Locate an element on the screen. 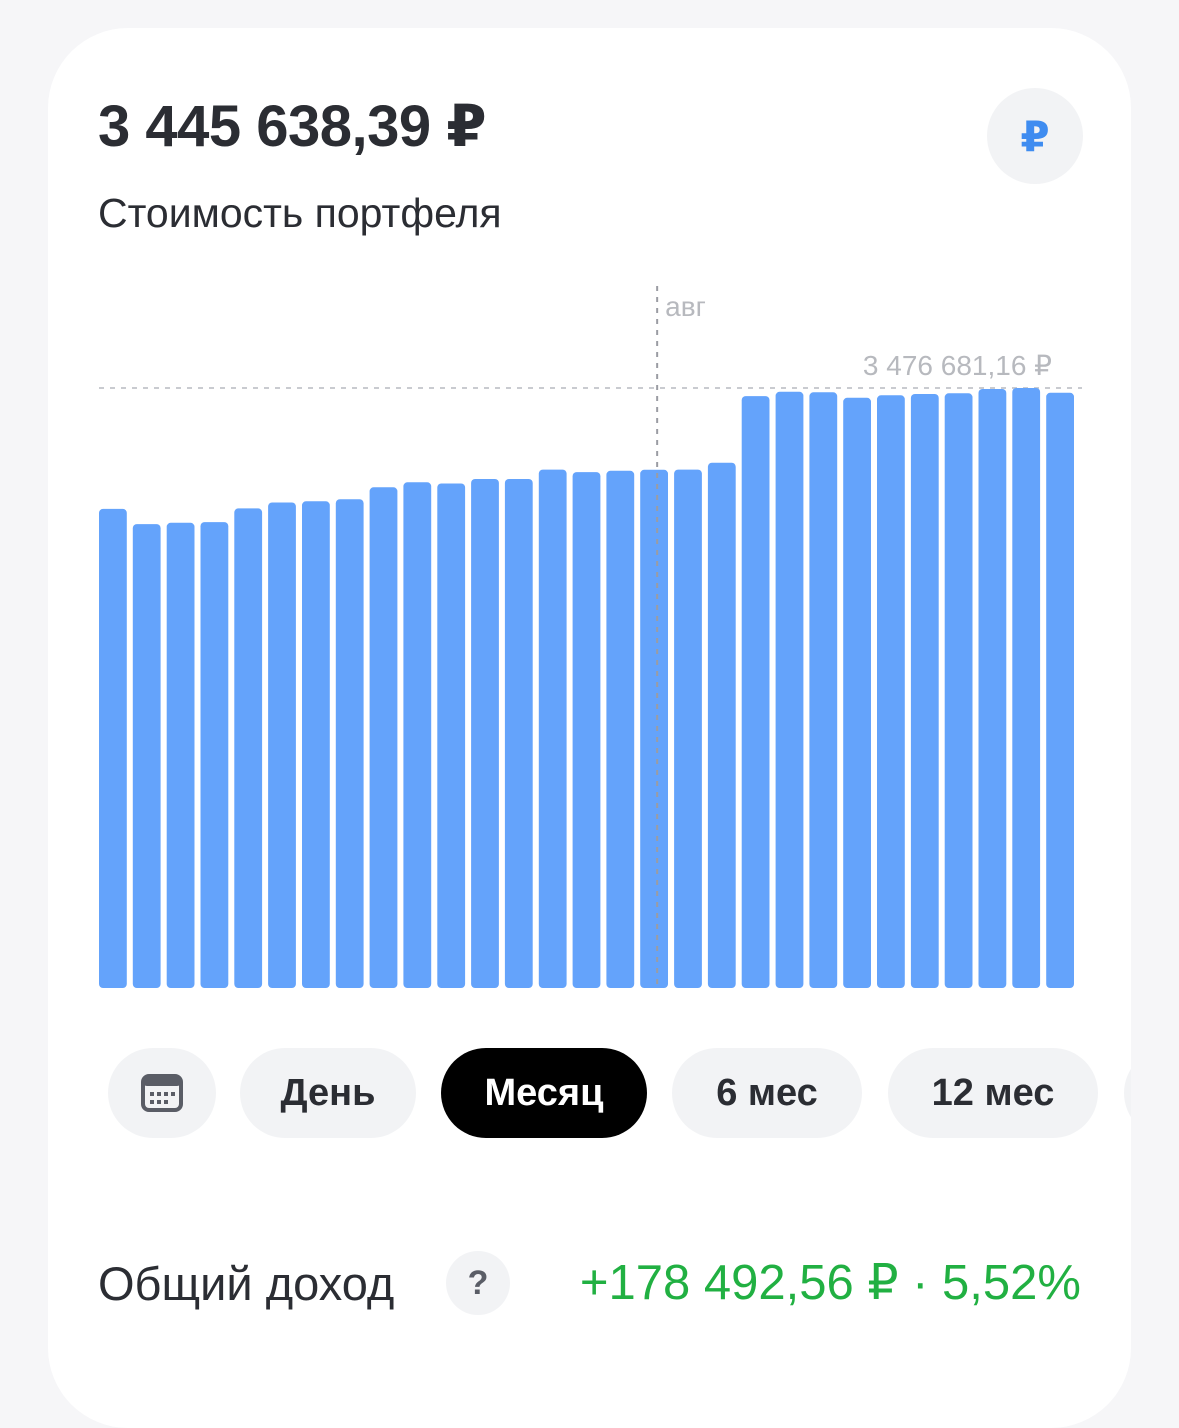  portfolio-subtitle: Стоимость портфеля is located at coordinates (300, 213).